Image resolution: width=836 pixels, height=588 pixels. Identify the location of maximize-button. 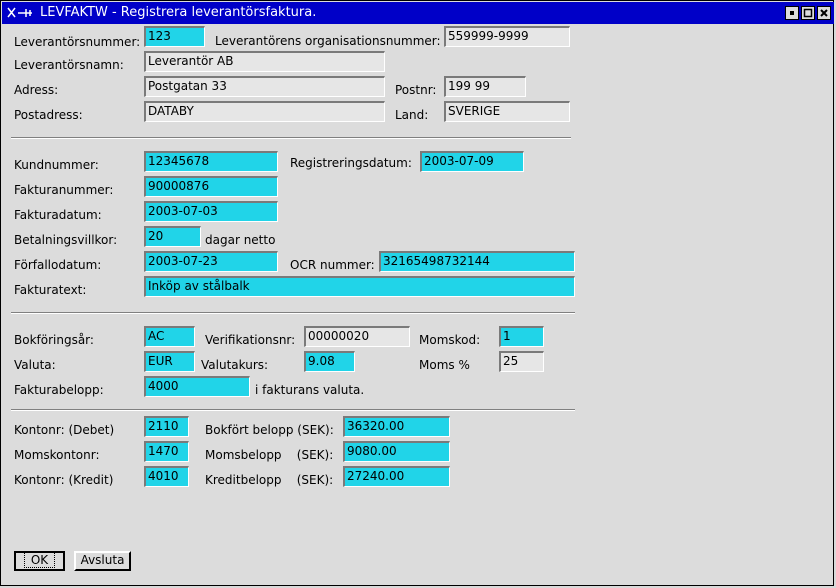
(808, 13).